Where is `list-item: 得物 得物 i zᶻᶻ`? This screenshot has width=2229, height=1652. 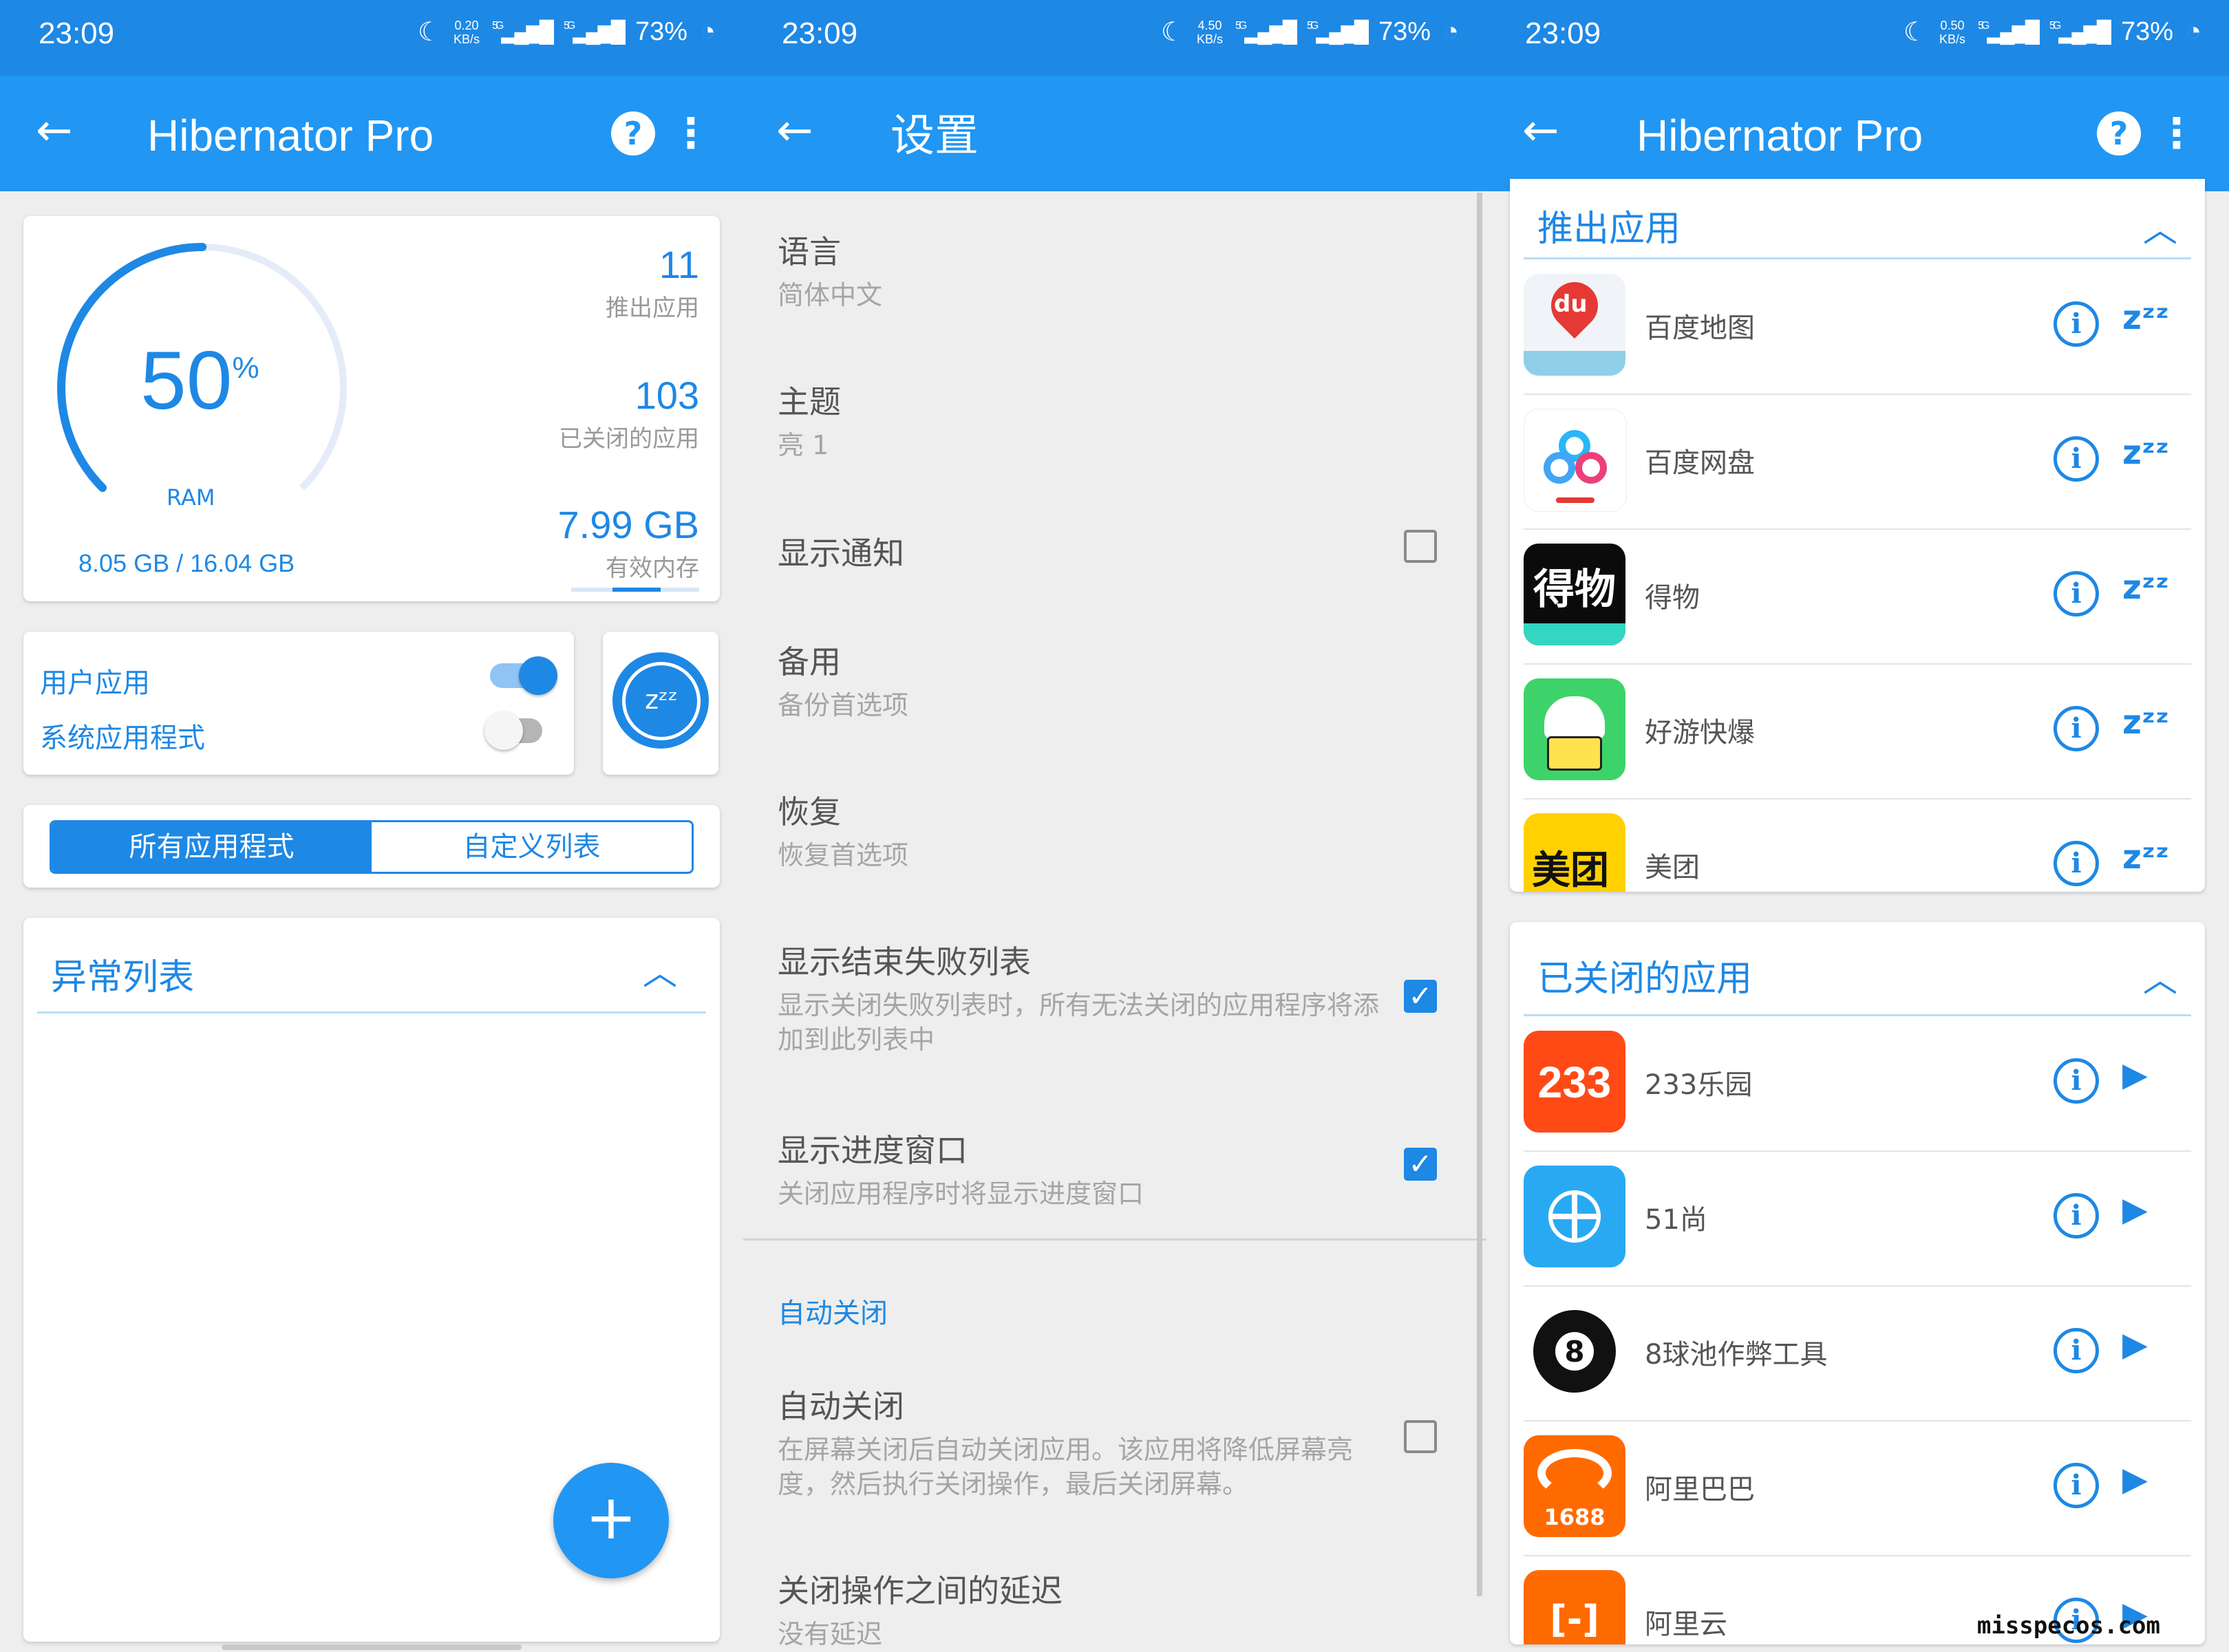
list-item: 得物 得物 i zᶻᶻ is located at coordinates (1858, 597).